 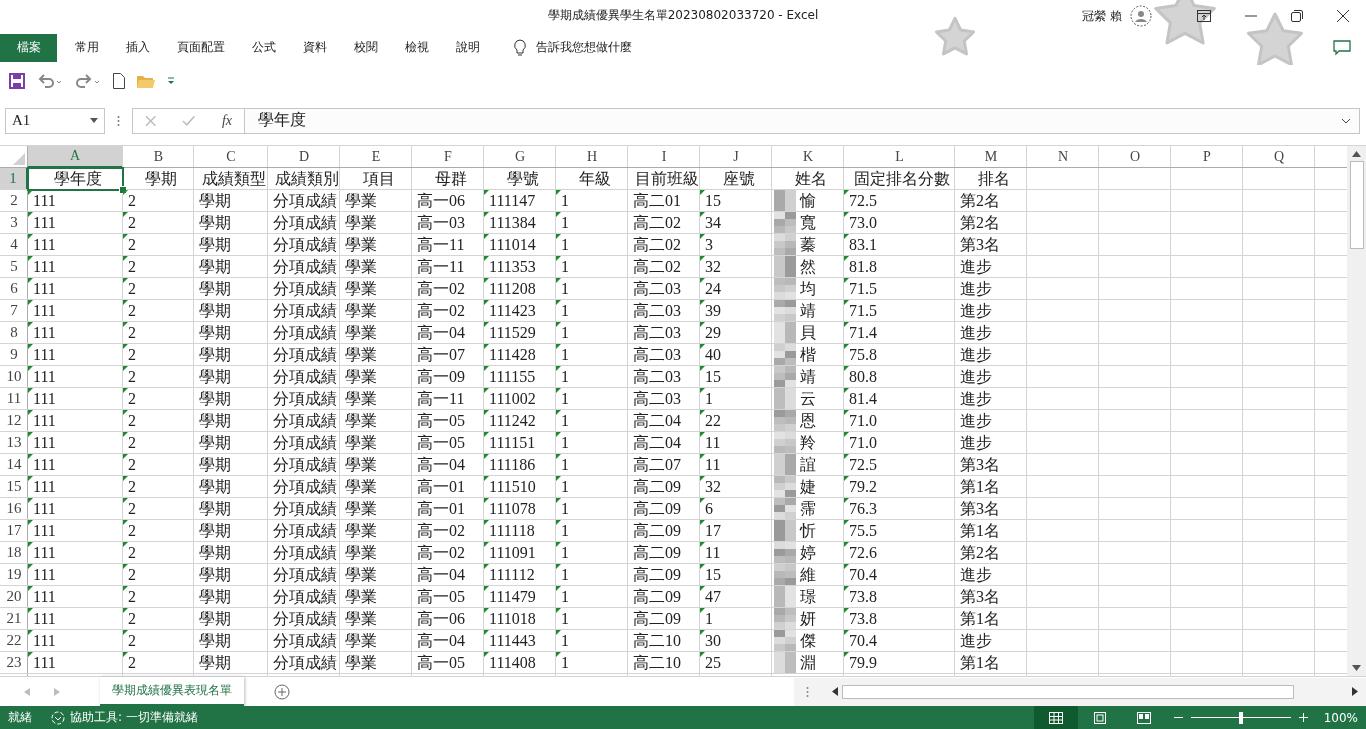 What do you see at coordinates (14, 310) in the screenshot?
I see `row-header: 7` at bounding box center [14, 310].